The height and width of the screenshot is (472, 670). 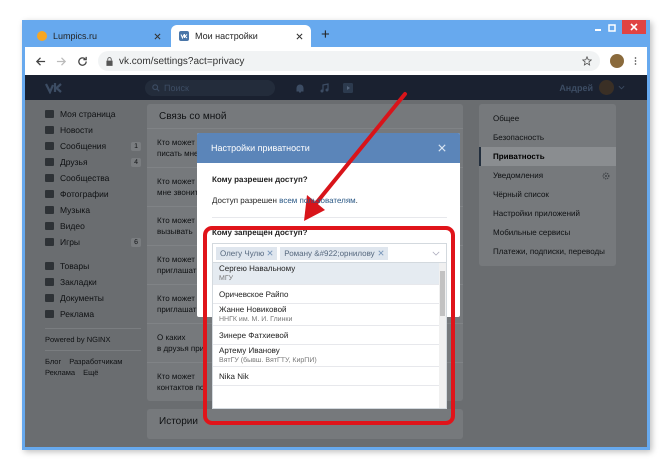 I want to click on settings-menu-item: Платежи, подписки, переводы, so click(x=547, y=251).